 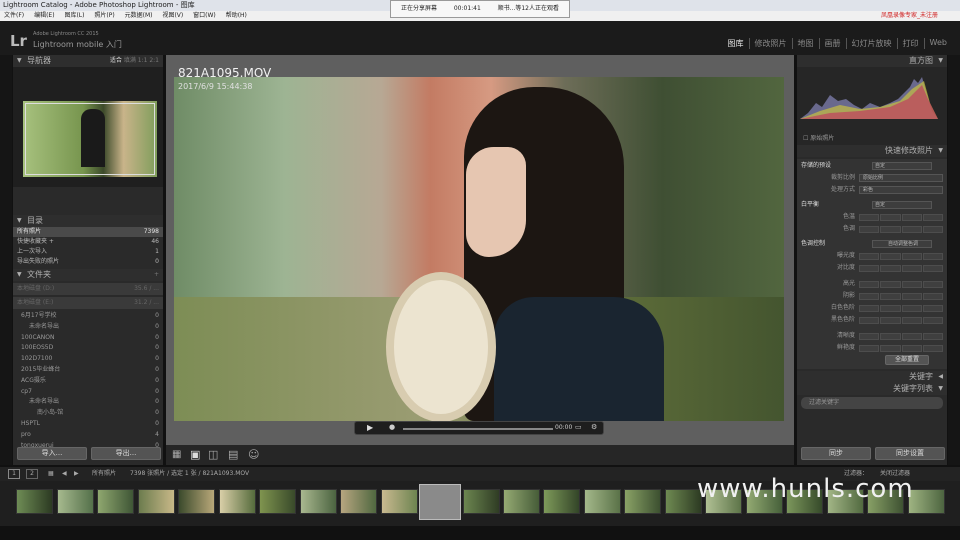 What do you see at coordinates (594, 427) in the screenshot?
I see `settings-gear-icon: ⚙` at bounding box center [594, 427].